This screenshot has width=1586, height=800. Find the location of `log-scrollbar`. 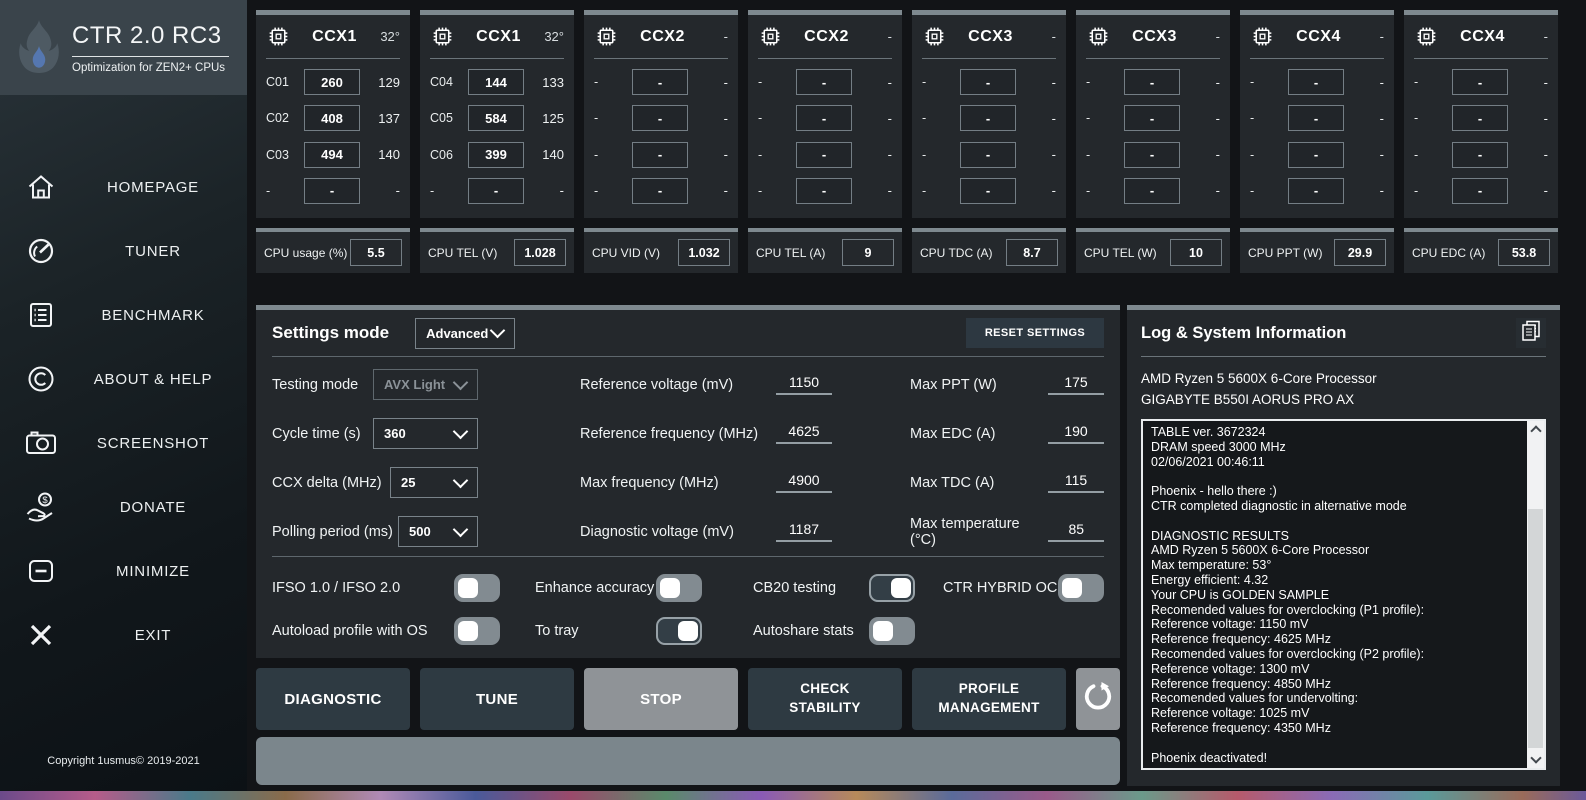

log-scrollbar is located at coordinates (1535, 594).